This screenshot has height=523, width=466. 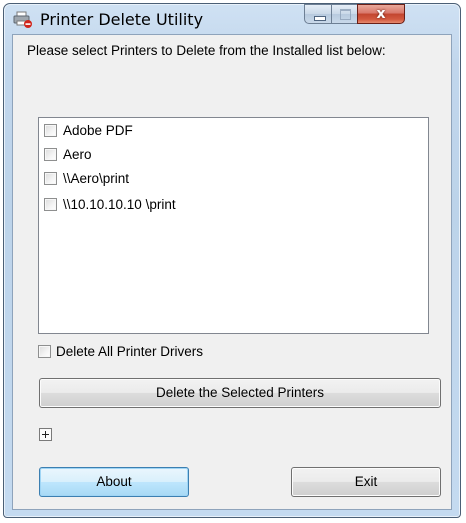 I want to click on printer-name: \\Aero\print, so click(x=96, y=178).